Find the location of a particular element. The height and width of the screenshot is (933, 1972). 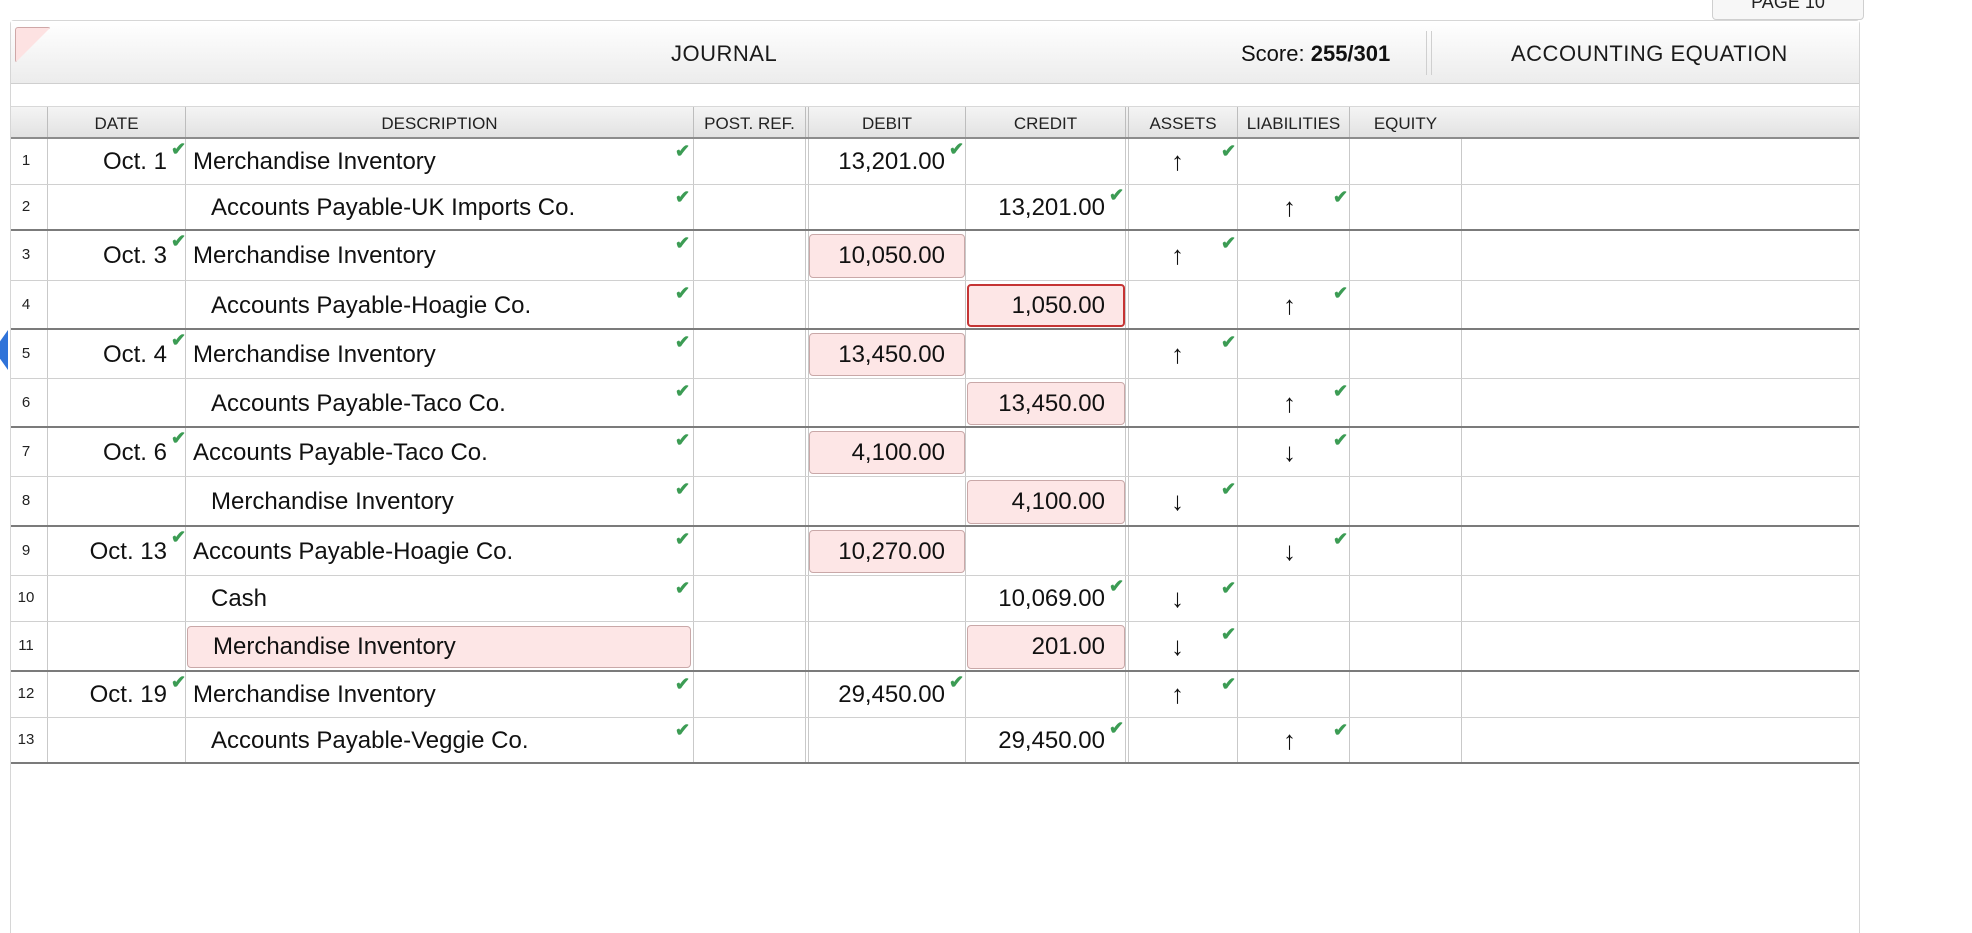

date-cell: Oct. 3 is located at coordinates (109, 256).